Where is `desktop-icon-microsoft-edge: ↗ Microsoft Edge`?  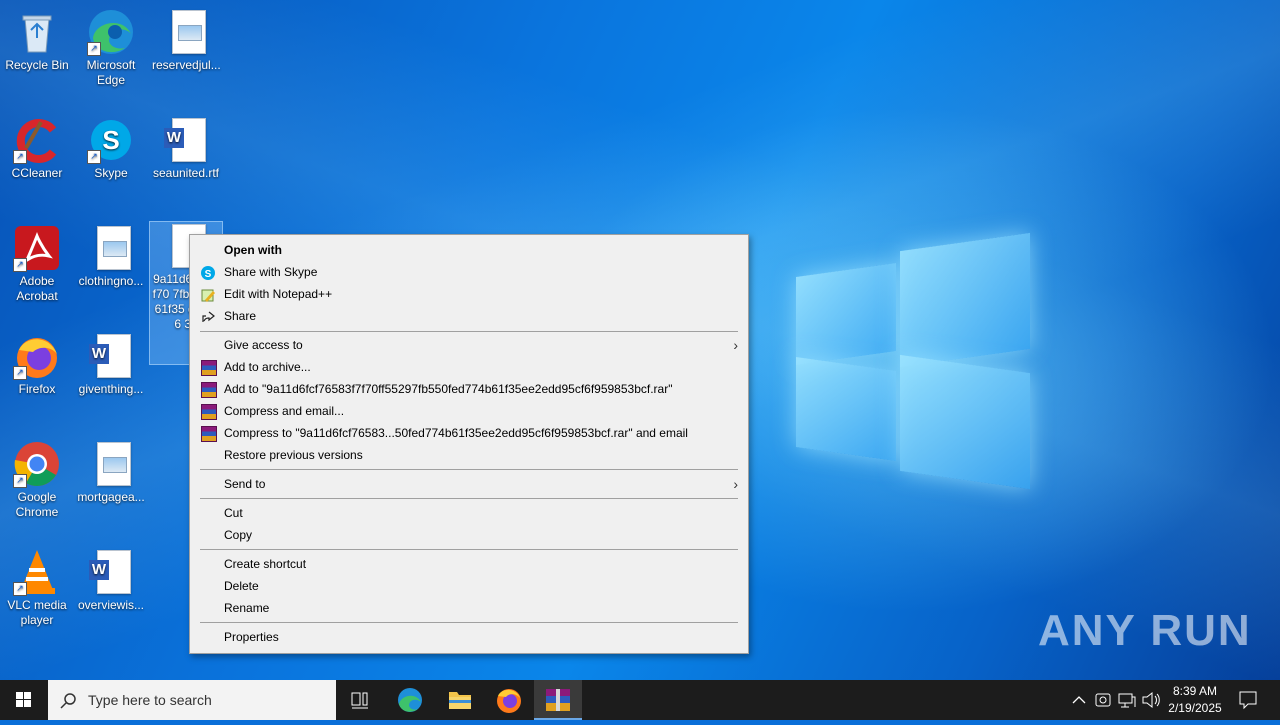 desktop-icon-microsoft-edge: ↗ Microsoft Edge is located at coordinates (111, 48).